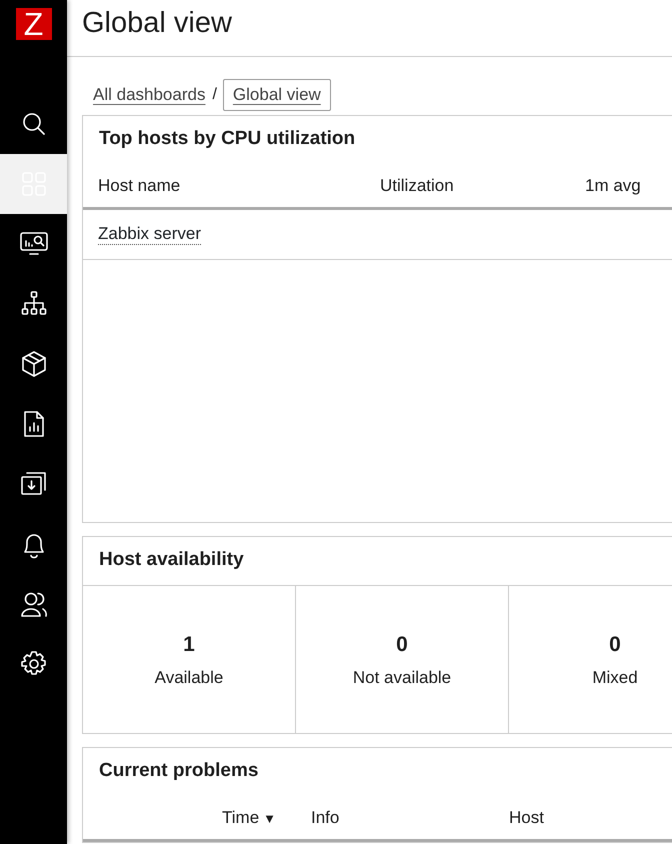  I want to click on page-title: Global view, so click(157, 23).